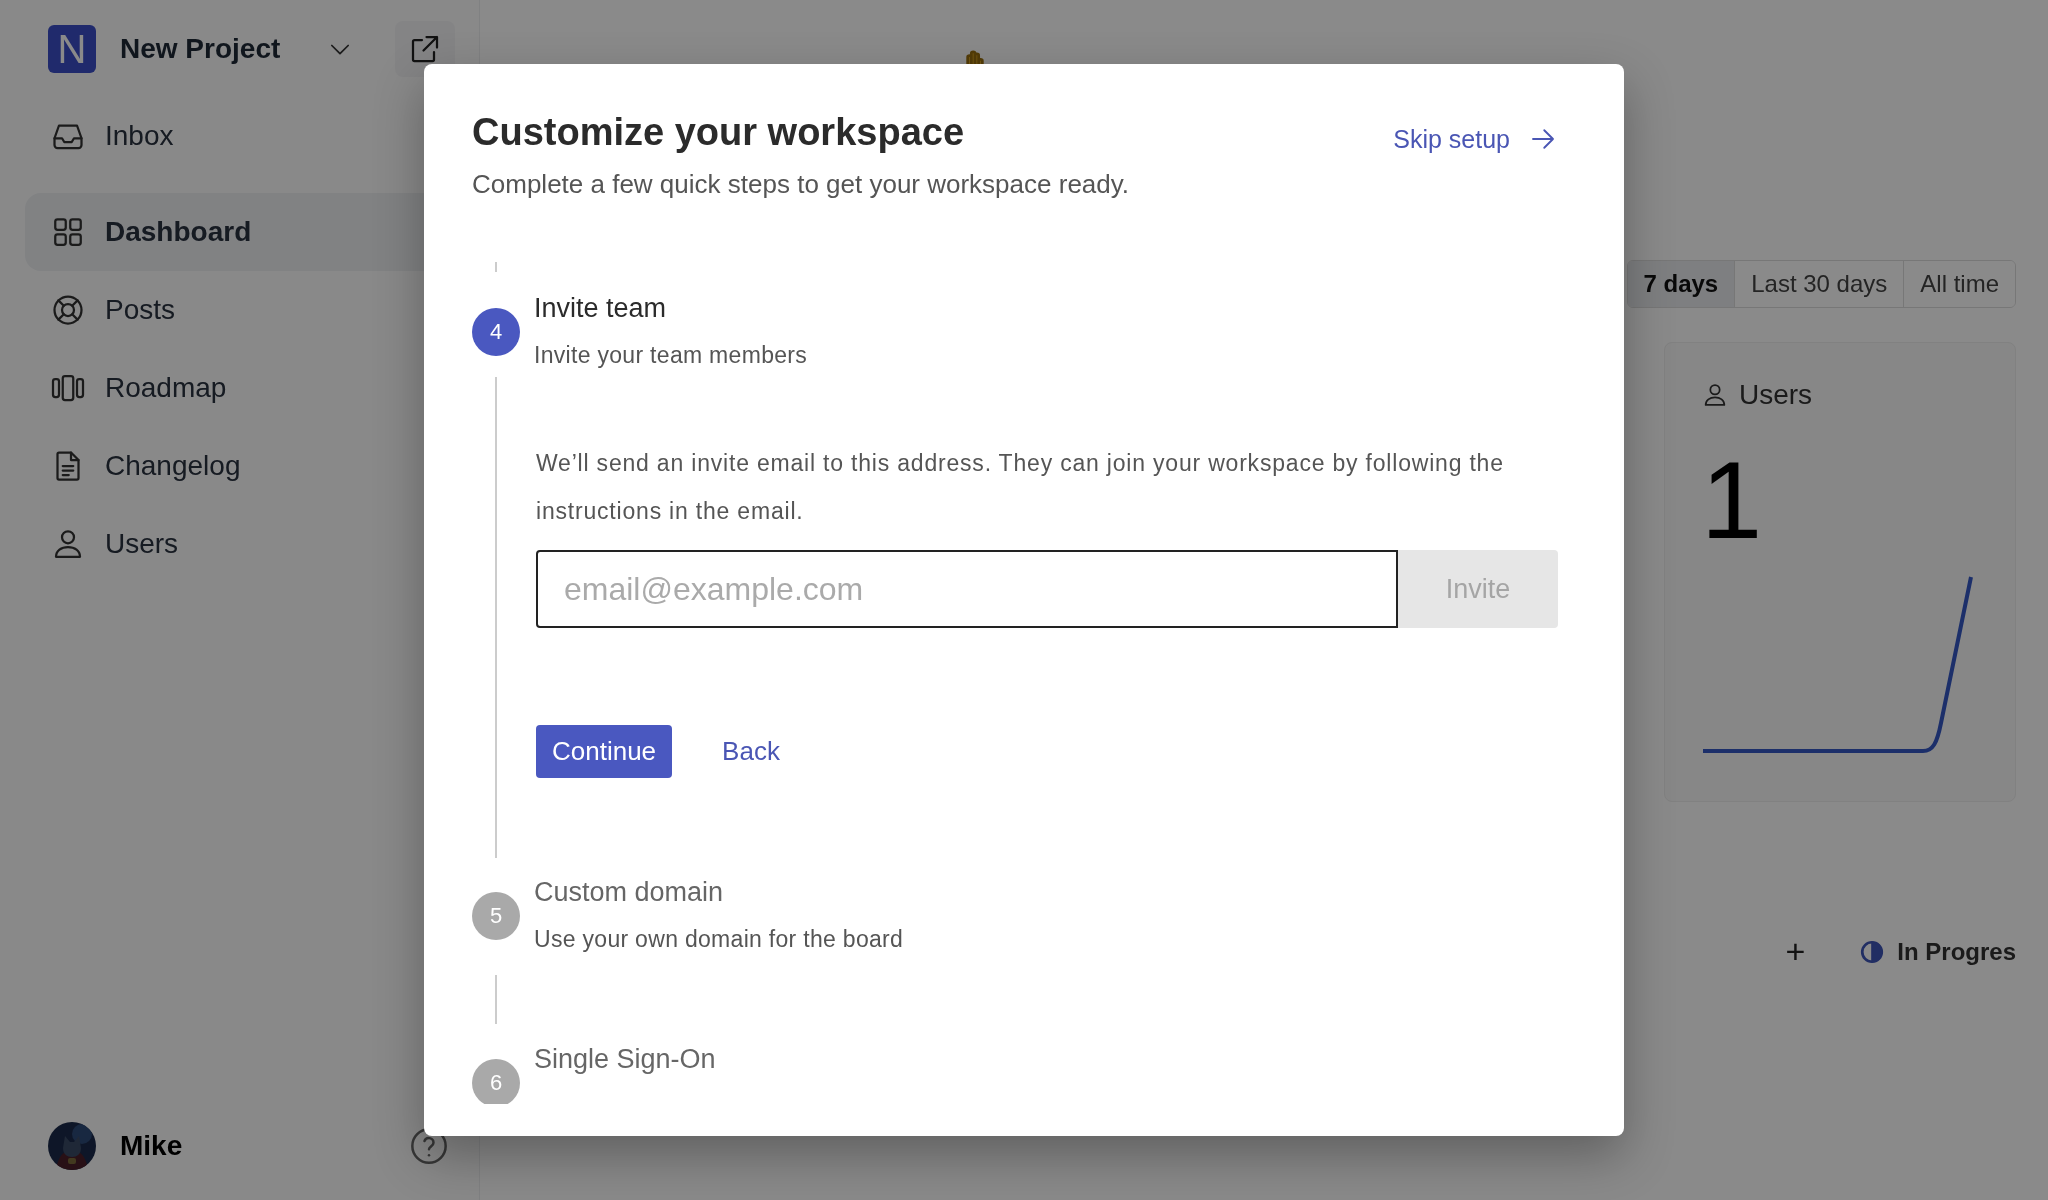  Describe the element at coordinates (1776, 395) in the screenshot. I see `card-title: Users` at that location.